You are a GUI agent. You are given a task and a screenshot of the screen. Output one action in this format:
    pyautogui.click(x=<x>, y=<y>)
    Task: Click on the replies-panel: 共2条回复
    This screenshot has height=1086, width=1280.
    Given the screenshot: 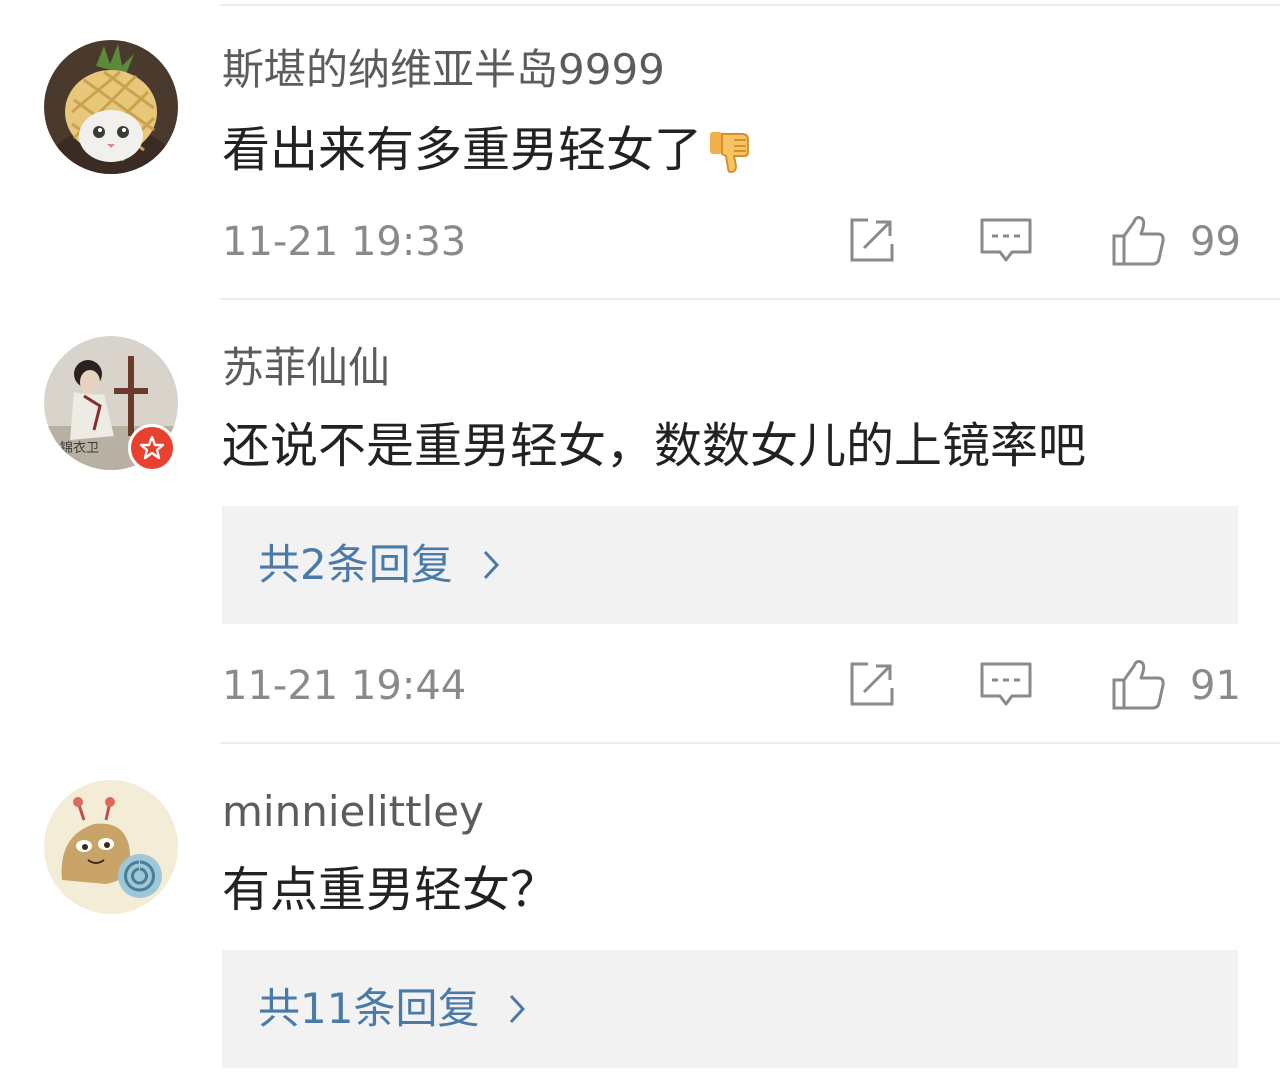 What is the action you would take?
    pyautogui.click(x=730, y=565)
    